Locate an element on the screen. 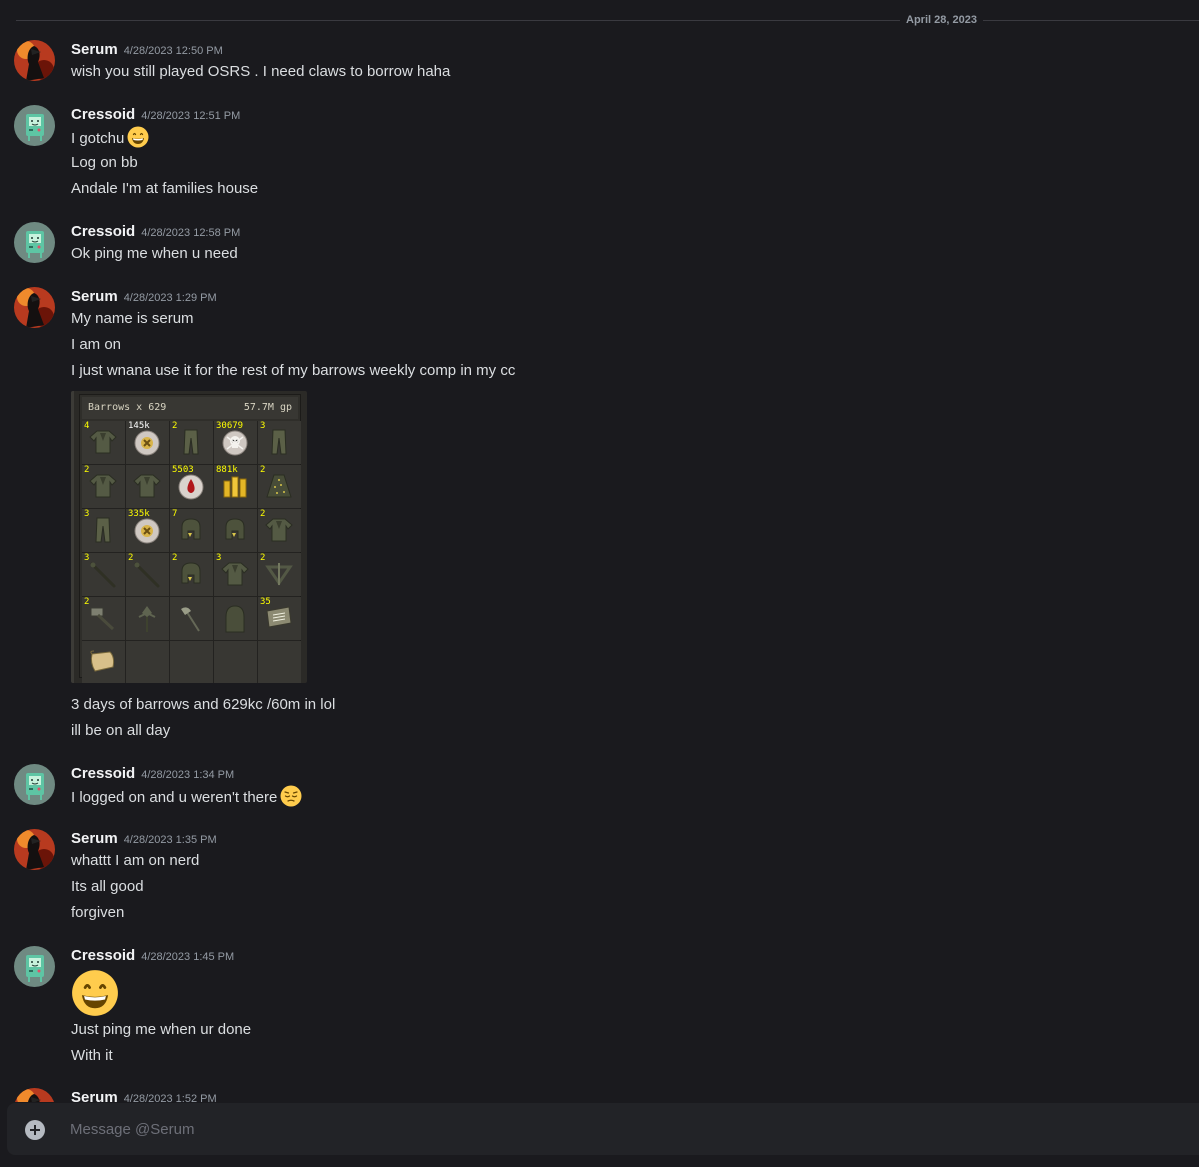 This screenshot has height=1167, width=1199. timestamp: 4/28/2023 12:50 PM is located at coordinates (173, 51).